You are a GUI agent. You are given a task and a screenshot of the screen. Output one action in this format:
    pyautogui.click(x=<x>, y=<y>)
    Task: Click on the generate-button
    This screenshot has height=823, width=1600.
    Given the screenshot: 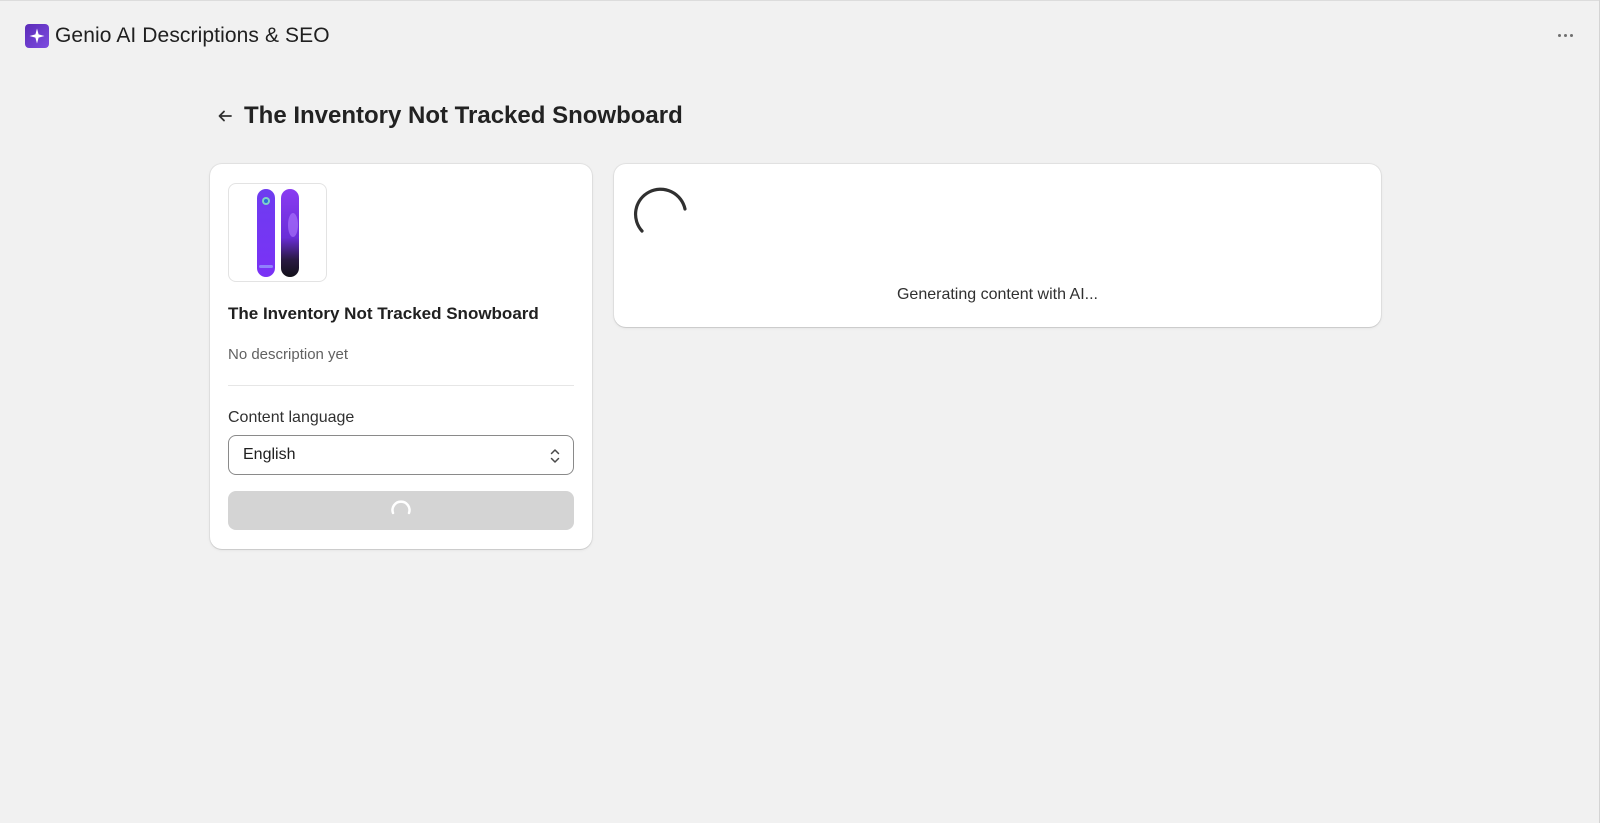 What is the action you would take?
    pyautogui.click(x=401, y=510)
    